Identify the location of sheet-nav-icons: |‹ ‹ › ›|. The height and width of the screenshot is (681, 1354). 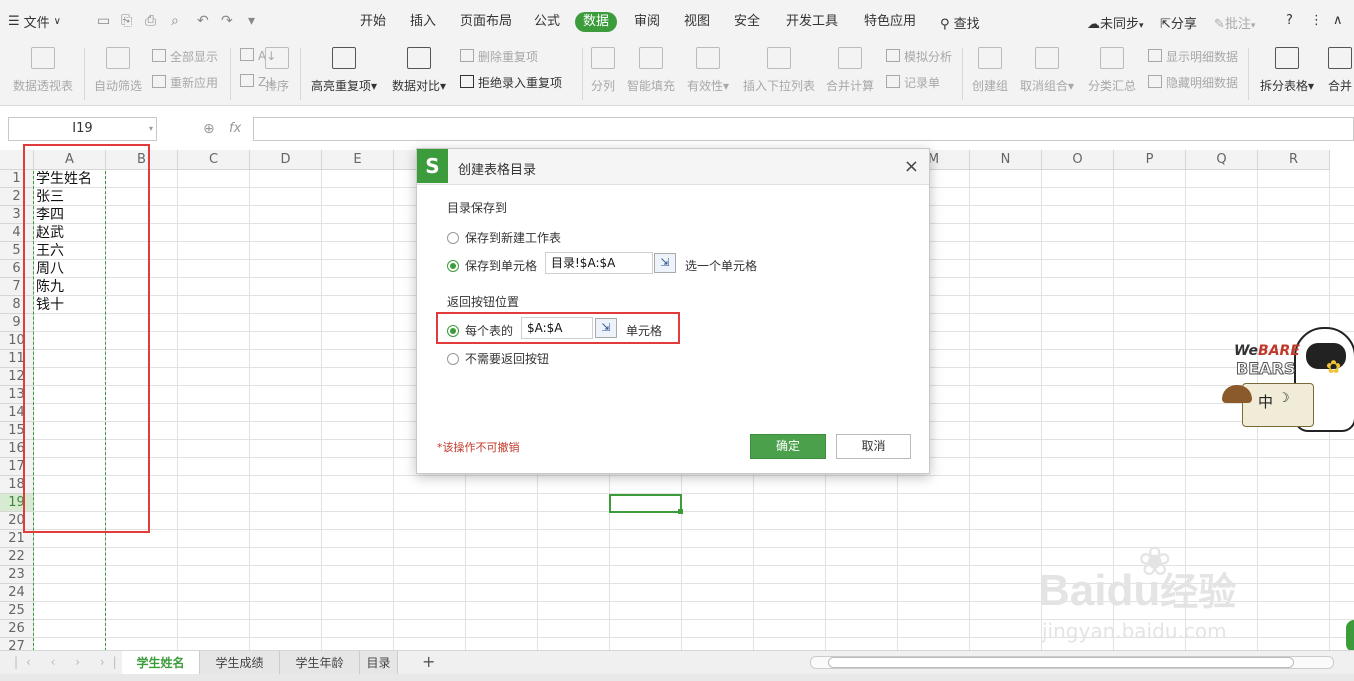
(69, 662).